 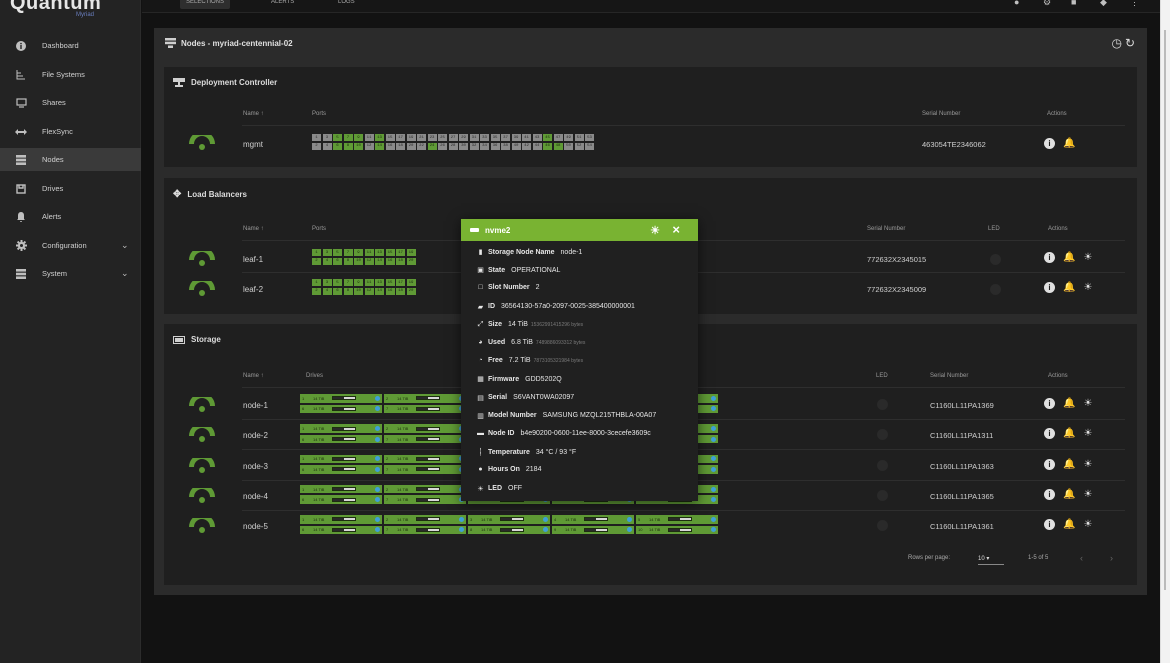 What do you see at coordinates (70, 159) in the screenshot?
I see `sidebar-item-nodes: Nodes` at bounding box center [70, 159].